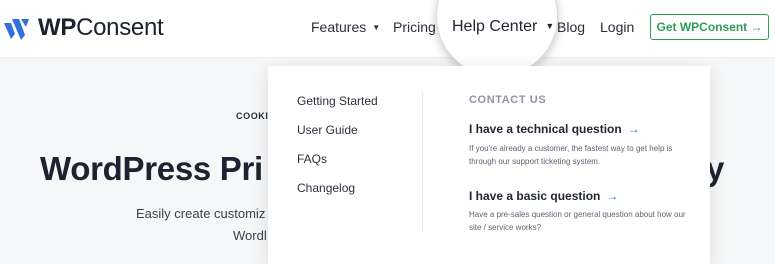 The height and width of the screenshot is (264, 775). I want to click on wpconsent-logo-icon, so click(16, 29).